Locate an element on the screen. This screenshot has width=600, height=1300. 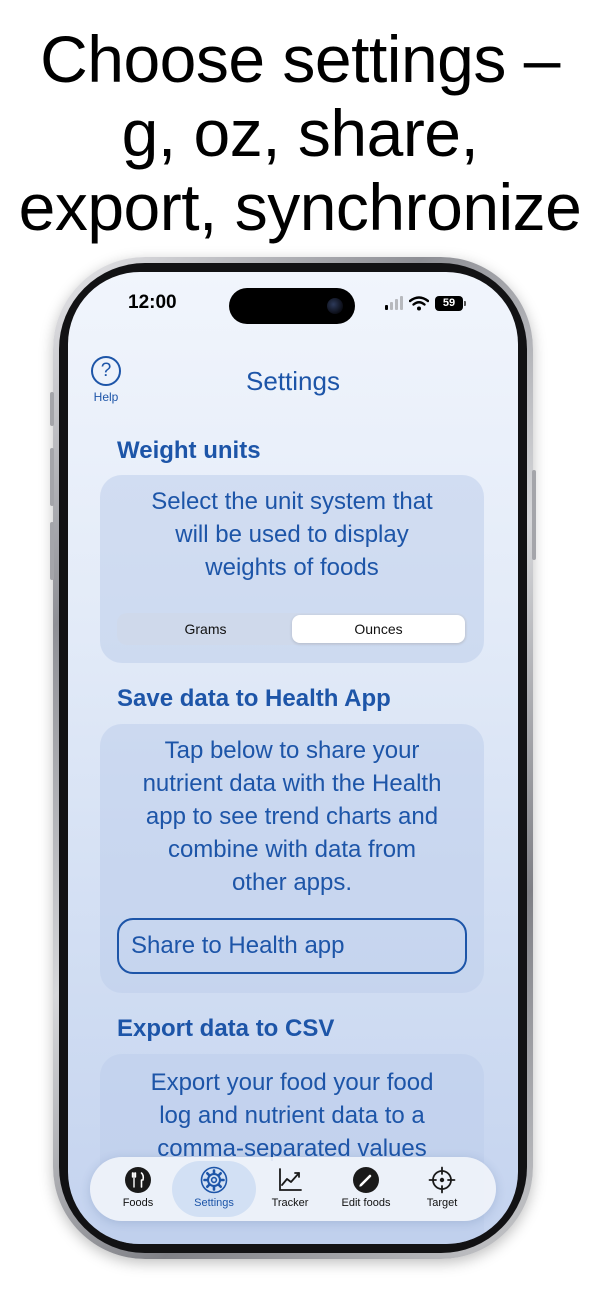
tab-edit-foods-label: Edit foods is located at coordinates (366, 1203).